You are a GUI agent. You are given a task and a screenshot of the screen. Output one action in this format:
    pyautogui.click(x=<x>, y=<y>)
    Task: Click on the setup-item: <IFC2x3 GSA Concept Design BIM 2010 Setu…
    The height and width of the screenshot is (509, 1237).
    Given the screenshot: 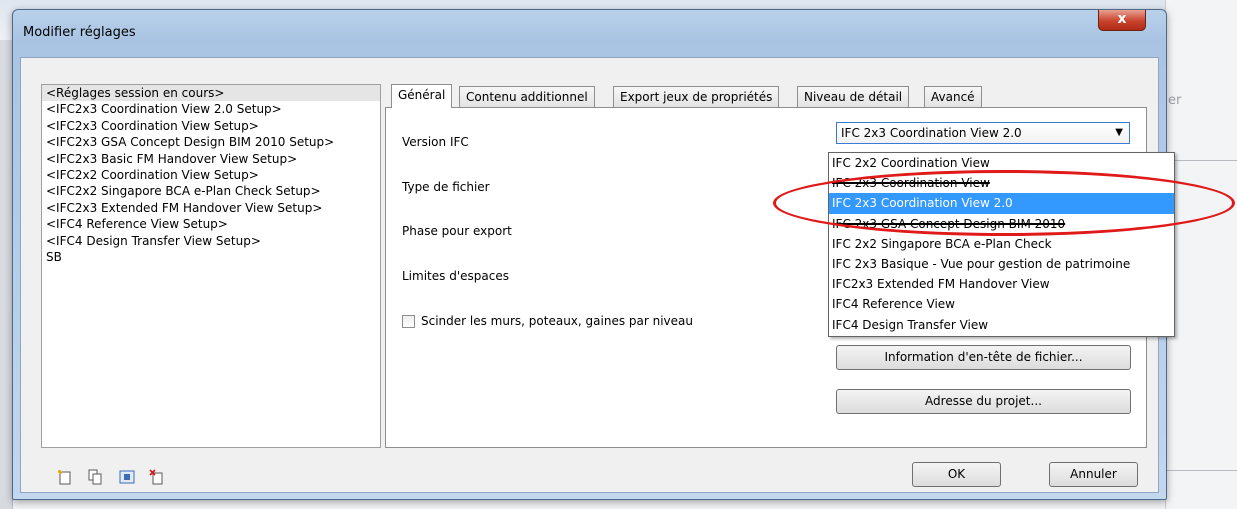 What is the action you would take?
    pyautogui.click(x=211, y=142)
    